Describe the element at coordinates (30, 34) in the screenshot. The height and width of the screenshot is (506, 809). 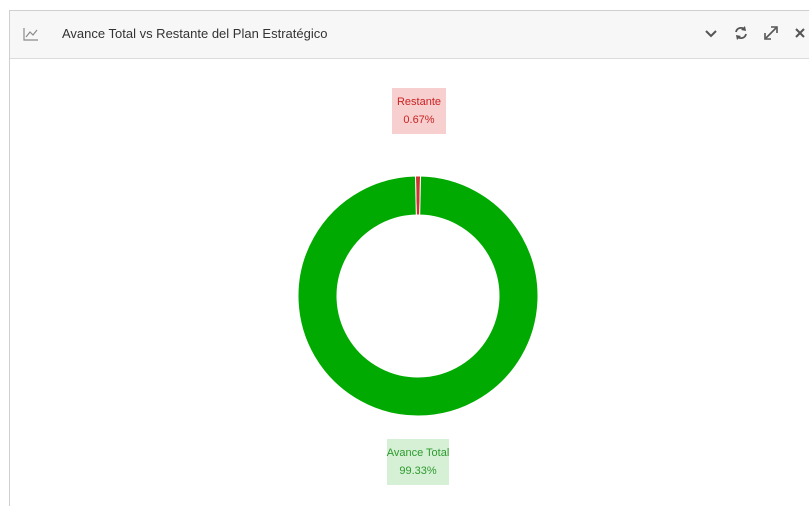
I see `line-chart-icon` at that location.